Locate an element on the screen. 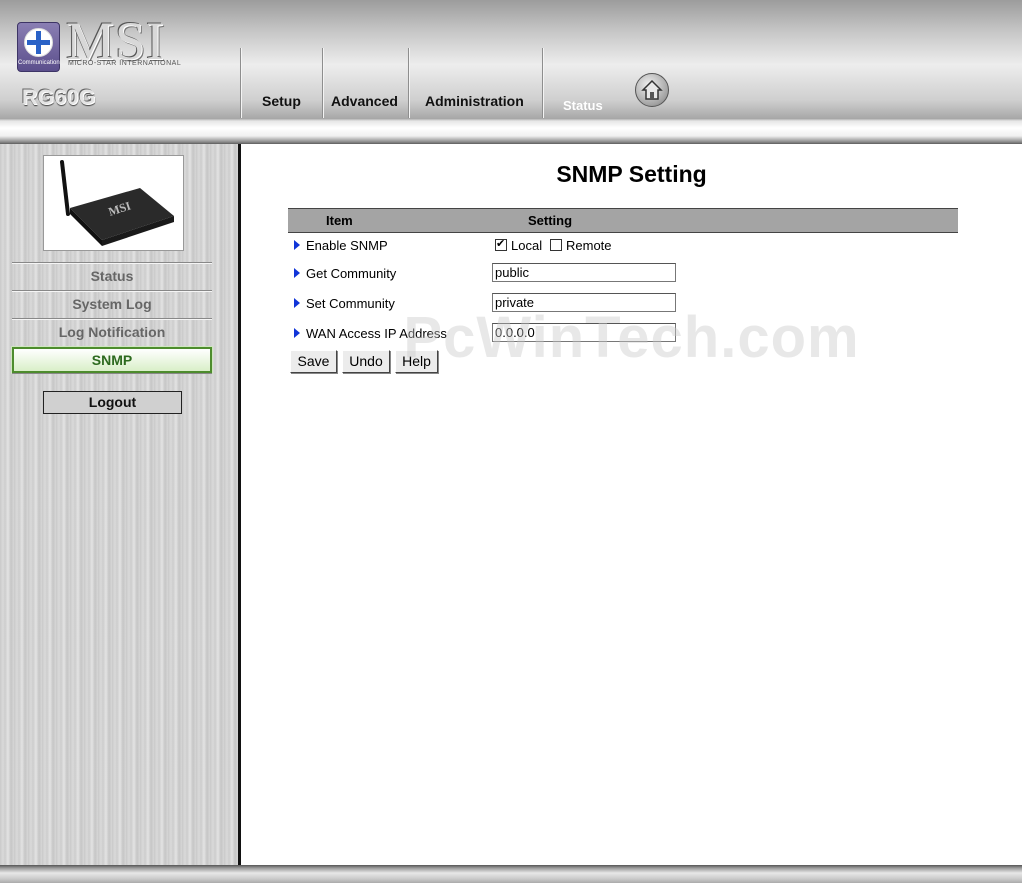  msi-emblem-icon is located at coordinates (38, 42).